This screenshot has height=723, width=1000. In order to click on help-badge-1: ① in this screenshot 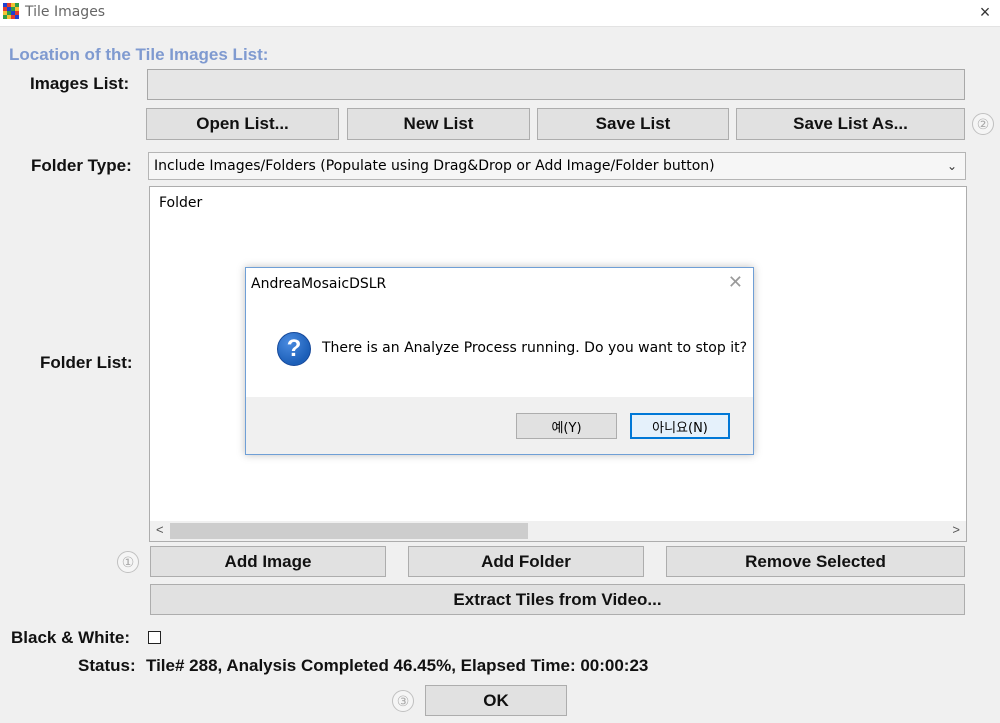, I will do `click(128, 562)`.